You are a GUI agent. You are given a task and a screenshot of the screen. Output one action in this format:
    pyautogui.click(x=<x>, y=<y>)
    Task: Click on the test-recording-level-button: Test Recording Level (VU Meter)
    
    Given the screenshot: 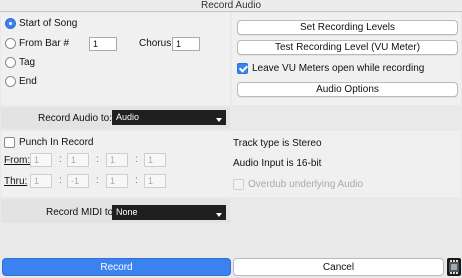 What is the action you would take?
    pyautogui.click(x=347, y=47)
    